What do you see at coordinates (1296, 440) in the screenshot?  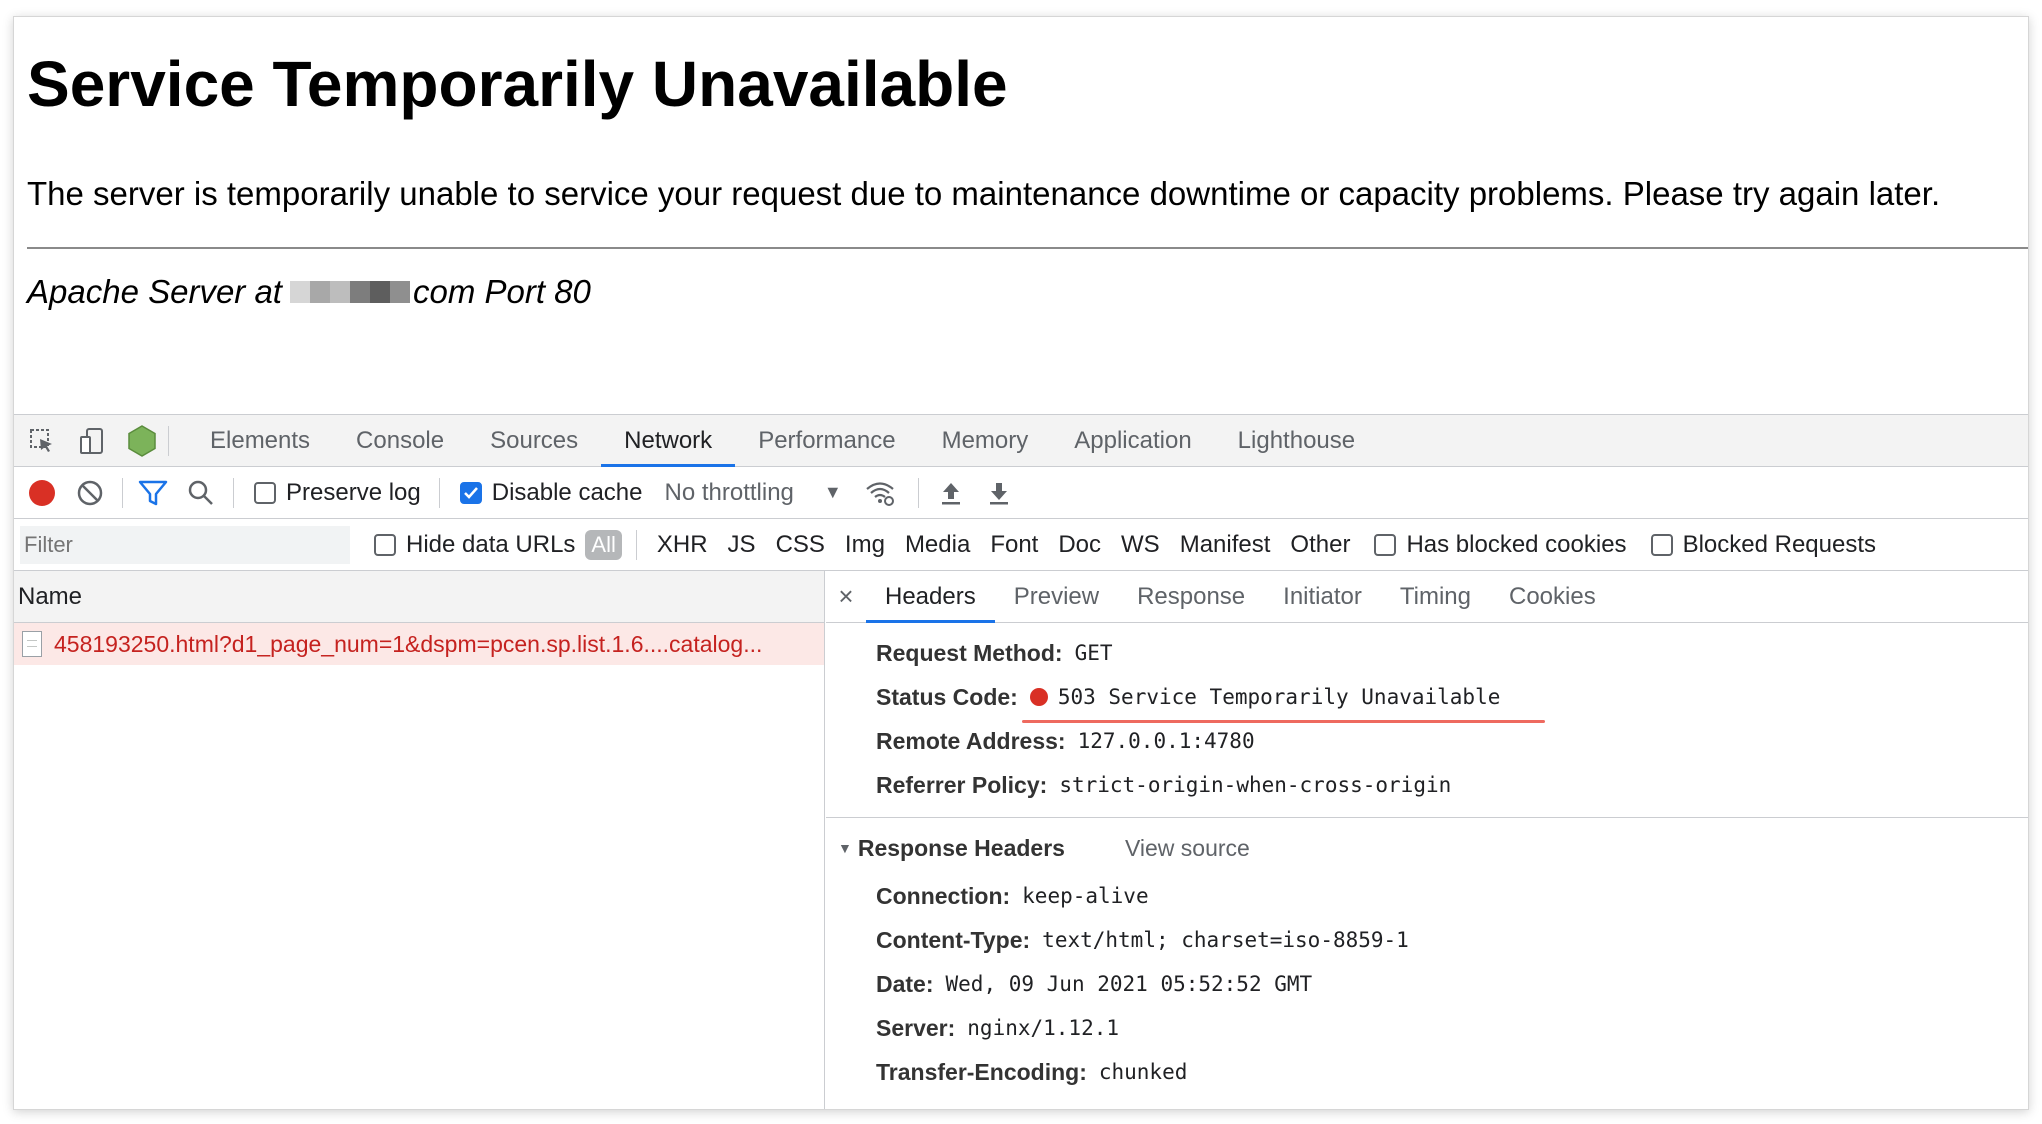 I see `tab-lighthouse: Lighthouse` at bounding box center [1296, 440].